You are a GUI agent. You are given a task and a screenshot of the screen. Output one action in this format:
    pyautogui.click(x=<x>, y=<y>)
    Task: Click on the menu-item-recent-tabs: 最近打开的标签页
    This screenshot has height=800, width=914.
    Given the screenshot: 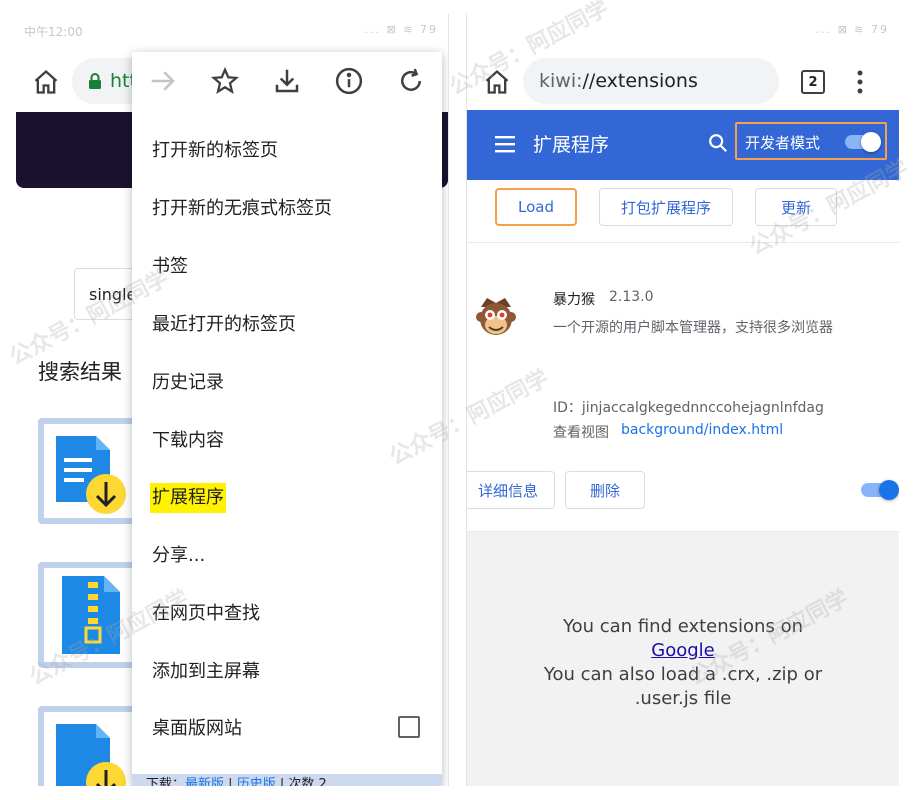 What is the action you would take?
    pyautogui.click(x=224, y=325)
    